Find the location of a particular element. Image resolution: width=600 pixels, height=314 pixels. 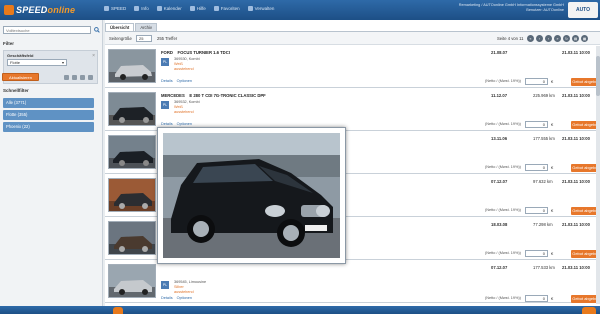

brand-badge: AUTO is located at coordinates (583, 10).